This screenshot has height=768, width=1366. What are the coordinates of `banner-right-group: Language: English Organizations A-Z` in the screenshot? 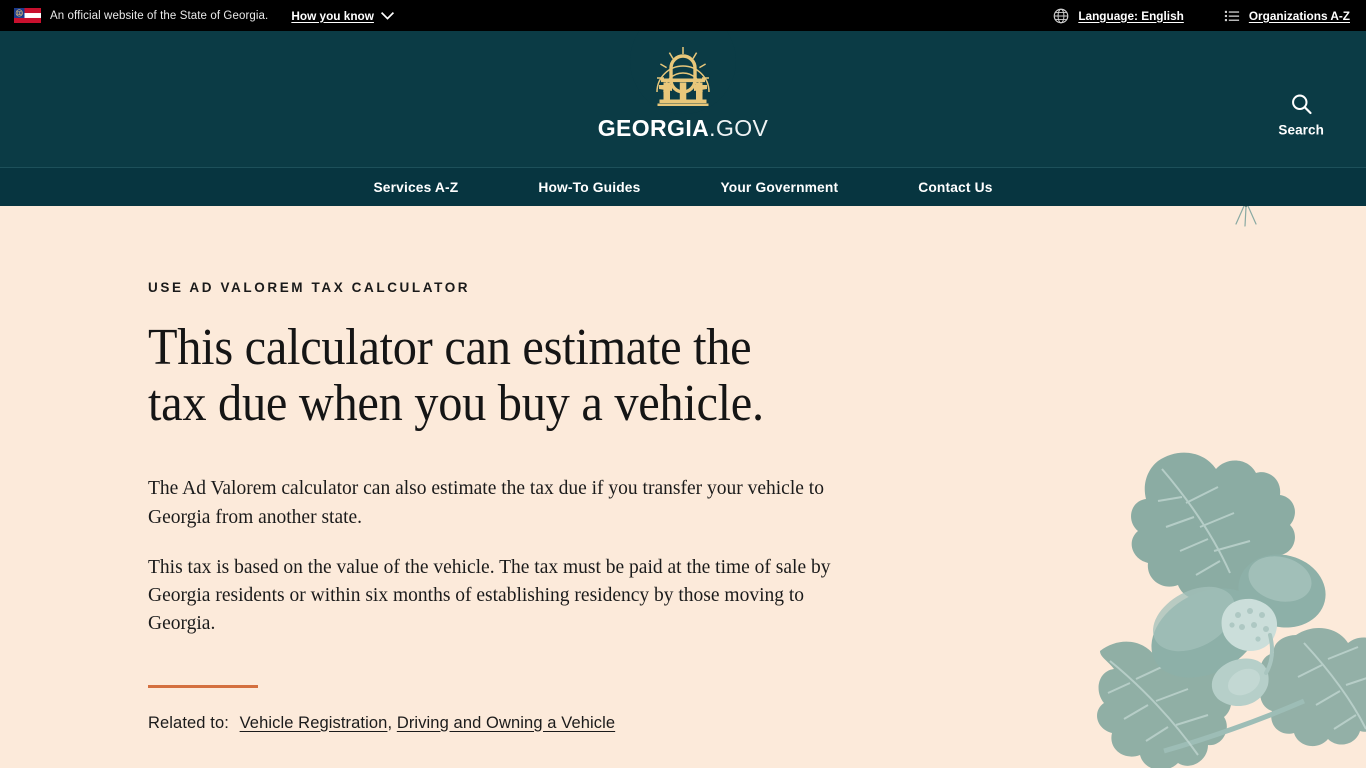 It's located at (1201, 15).